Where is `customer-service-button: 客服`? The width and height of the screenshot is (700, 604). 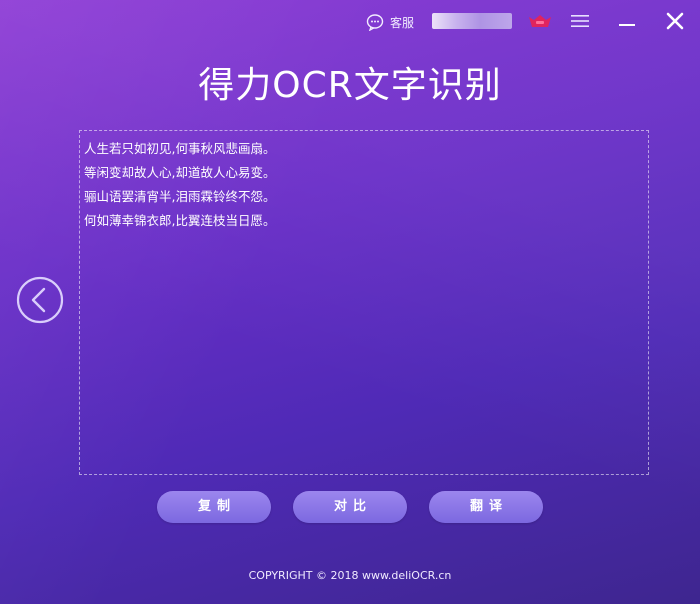
customer-service-button: 客服 is located at coordinates (390, 22).